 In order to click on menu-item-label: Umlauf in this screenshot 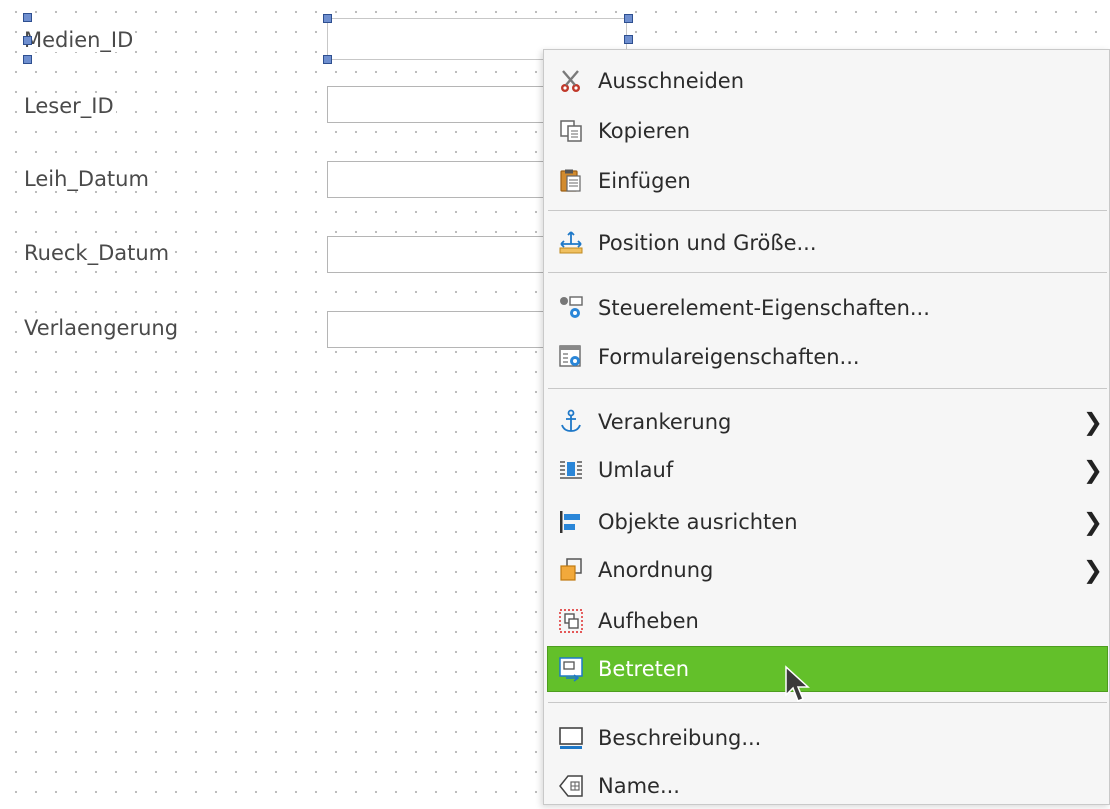, I will do `click(636, 470)`.